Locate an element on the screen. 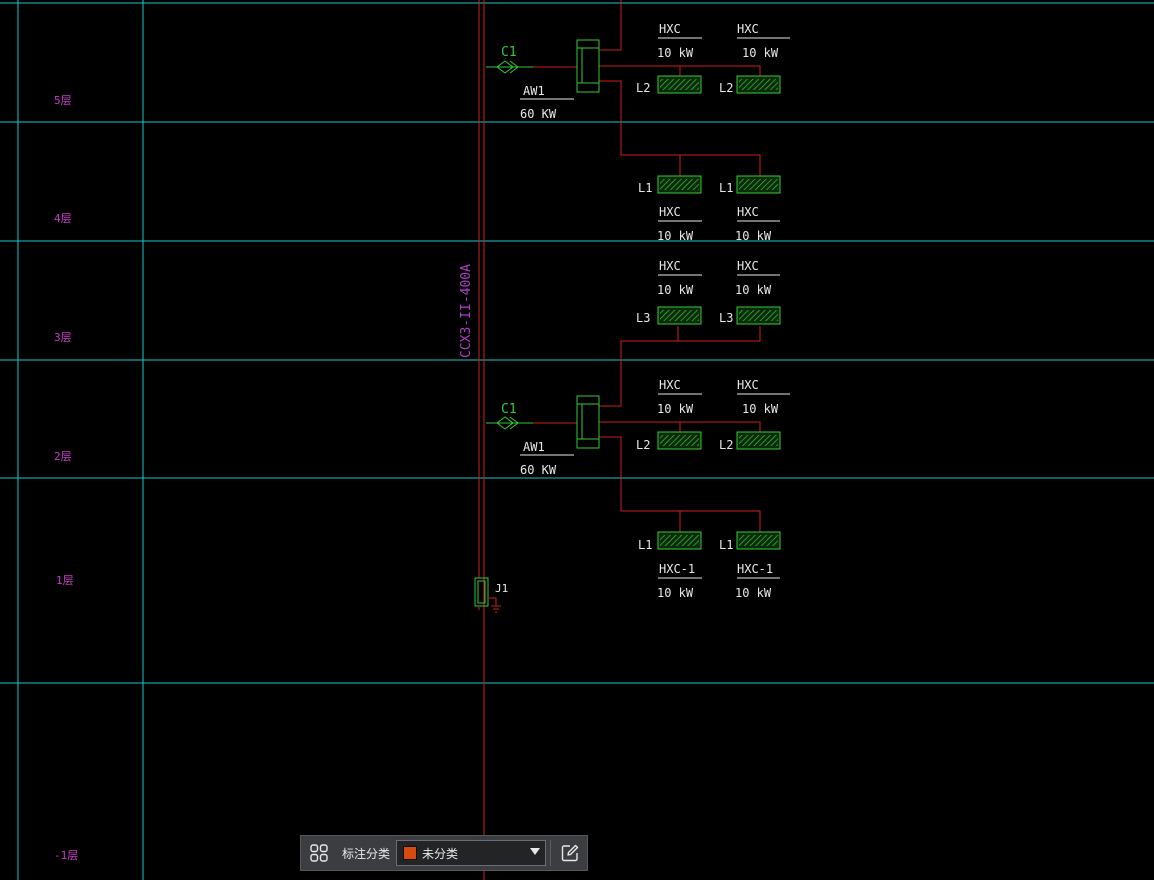 The height and width of the screenshot is (880, 1154). chevron-down-icon is located at coordinates (535, 851).